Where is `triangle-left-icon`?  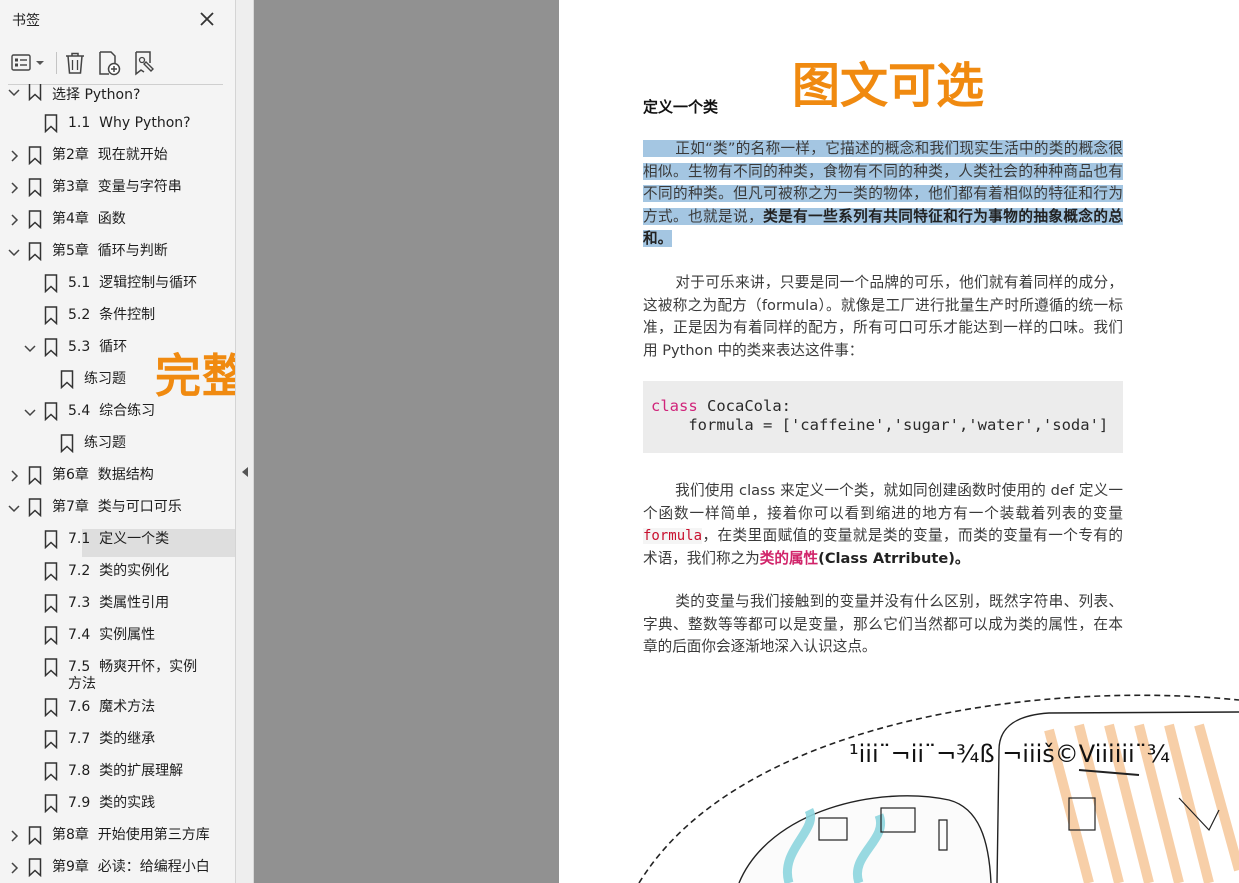
triangle-left-icon is located at coordinates (245, 472).